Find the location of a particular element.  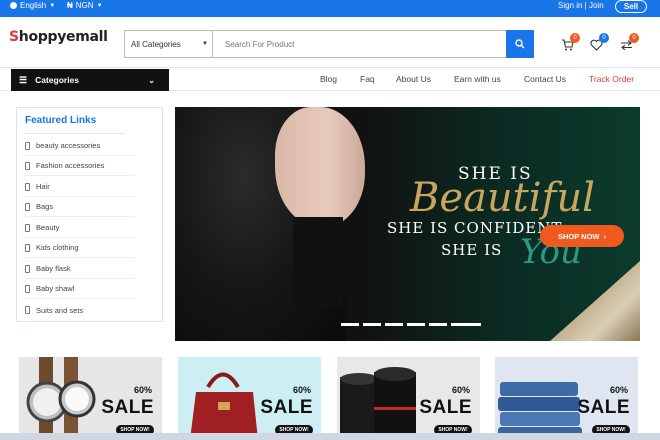

sidebar-item-label: Beauty is located at coordinates (48, 227).